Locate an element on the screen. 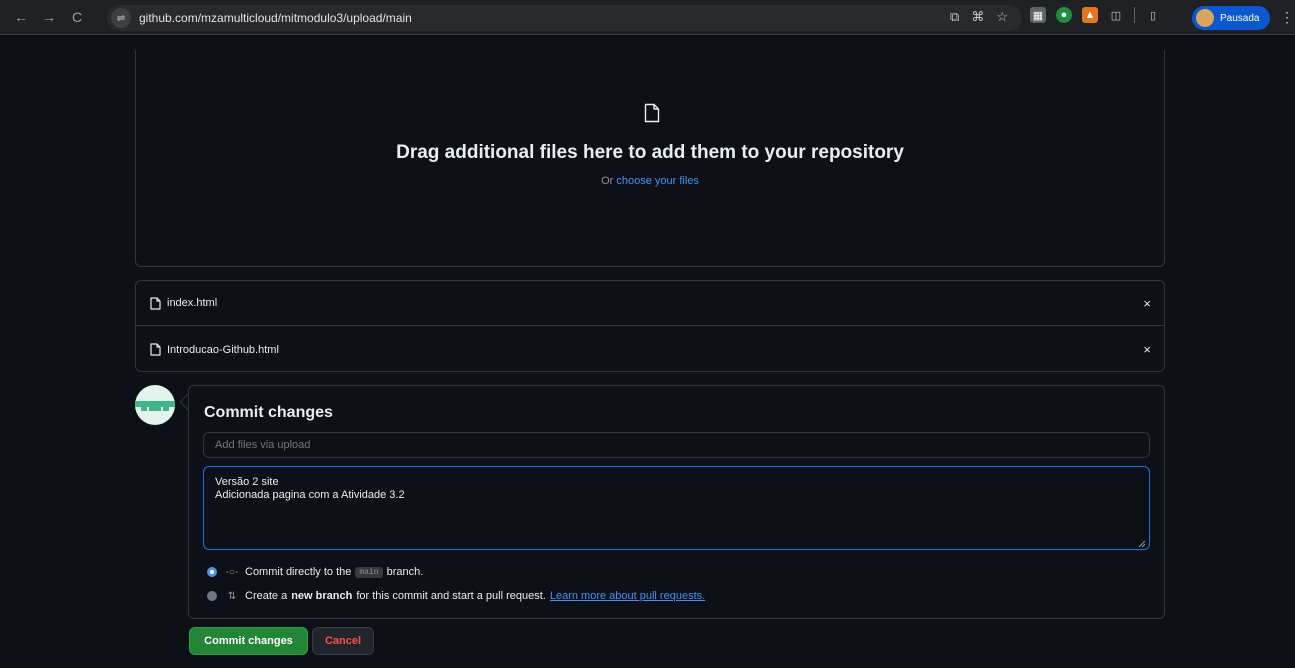  cancel-button: Cancel is located at coordinates (343, 641).